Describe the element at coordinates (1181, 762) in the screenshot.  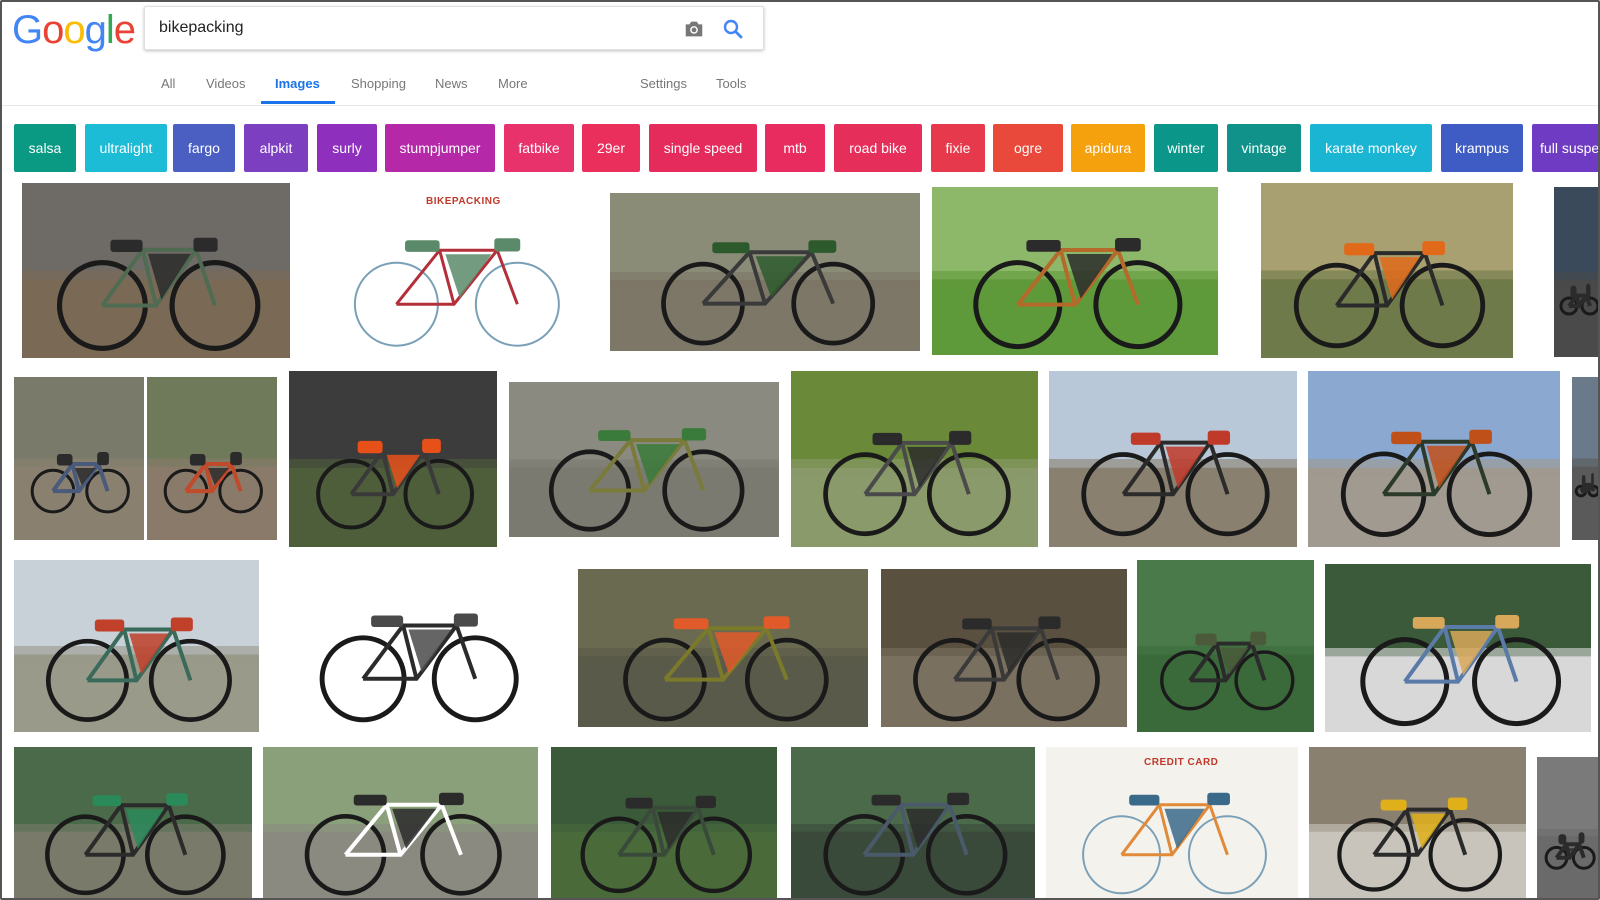
I see `sketch-title-text: CREDIT CARD` at that location.